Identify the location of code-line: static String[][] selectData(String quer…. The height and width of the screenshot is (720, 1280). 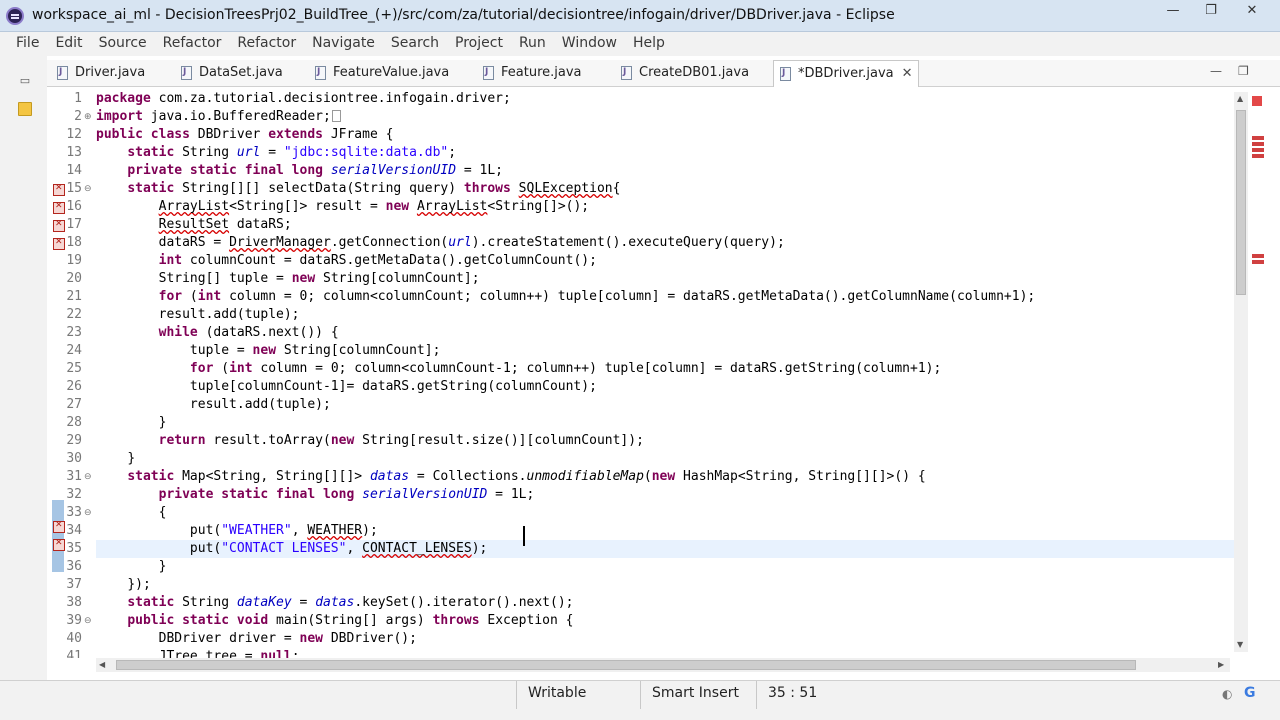
(666, 189).